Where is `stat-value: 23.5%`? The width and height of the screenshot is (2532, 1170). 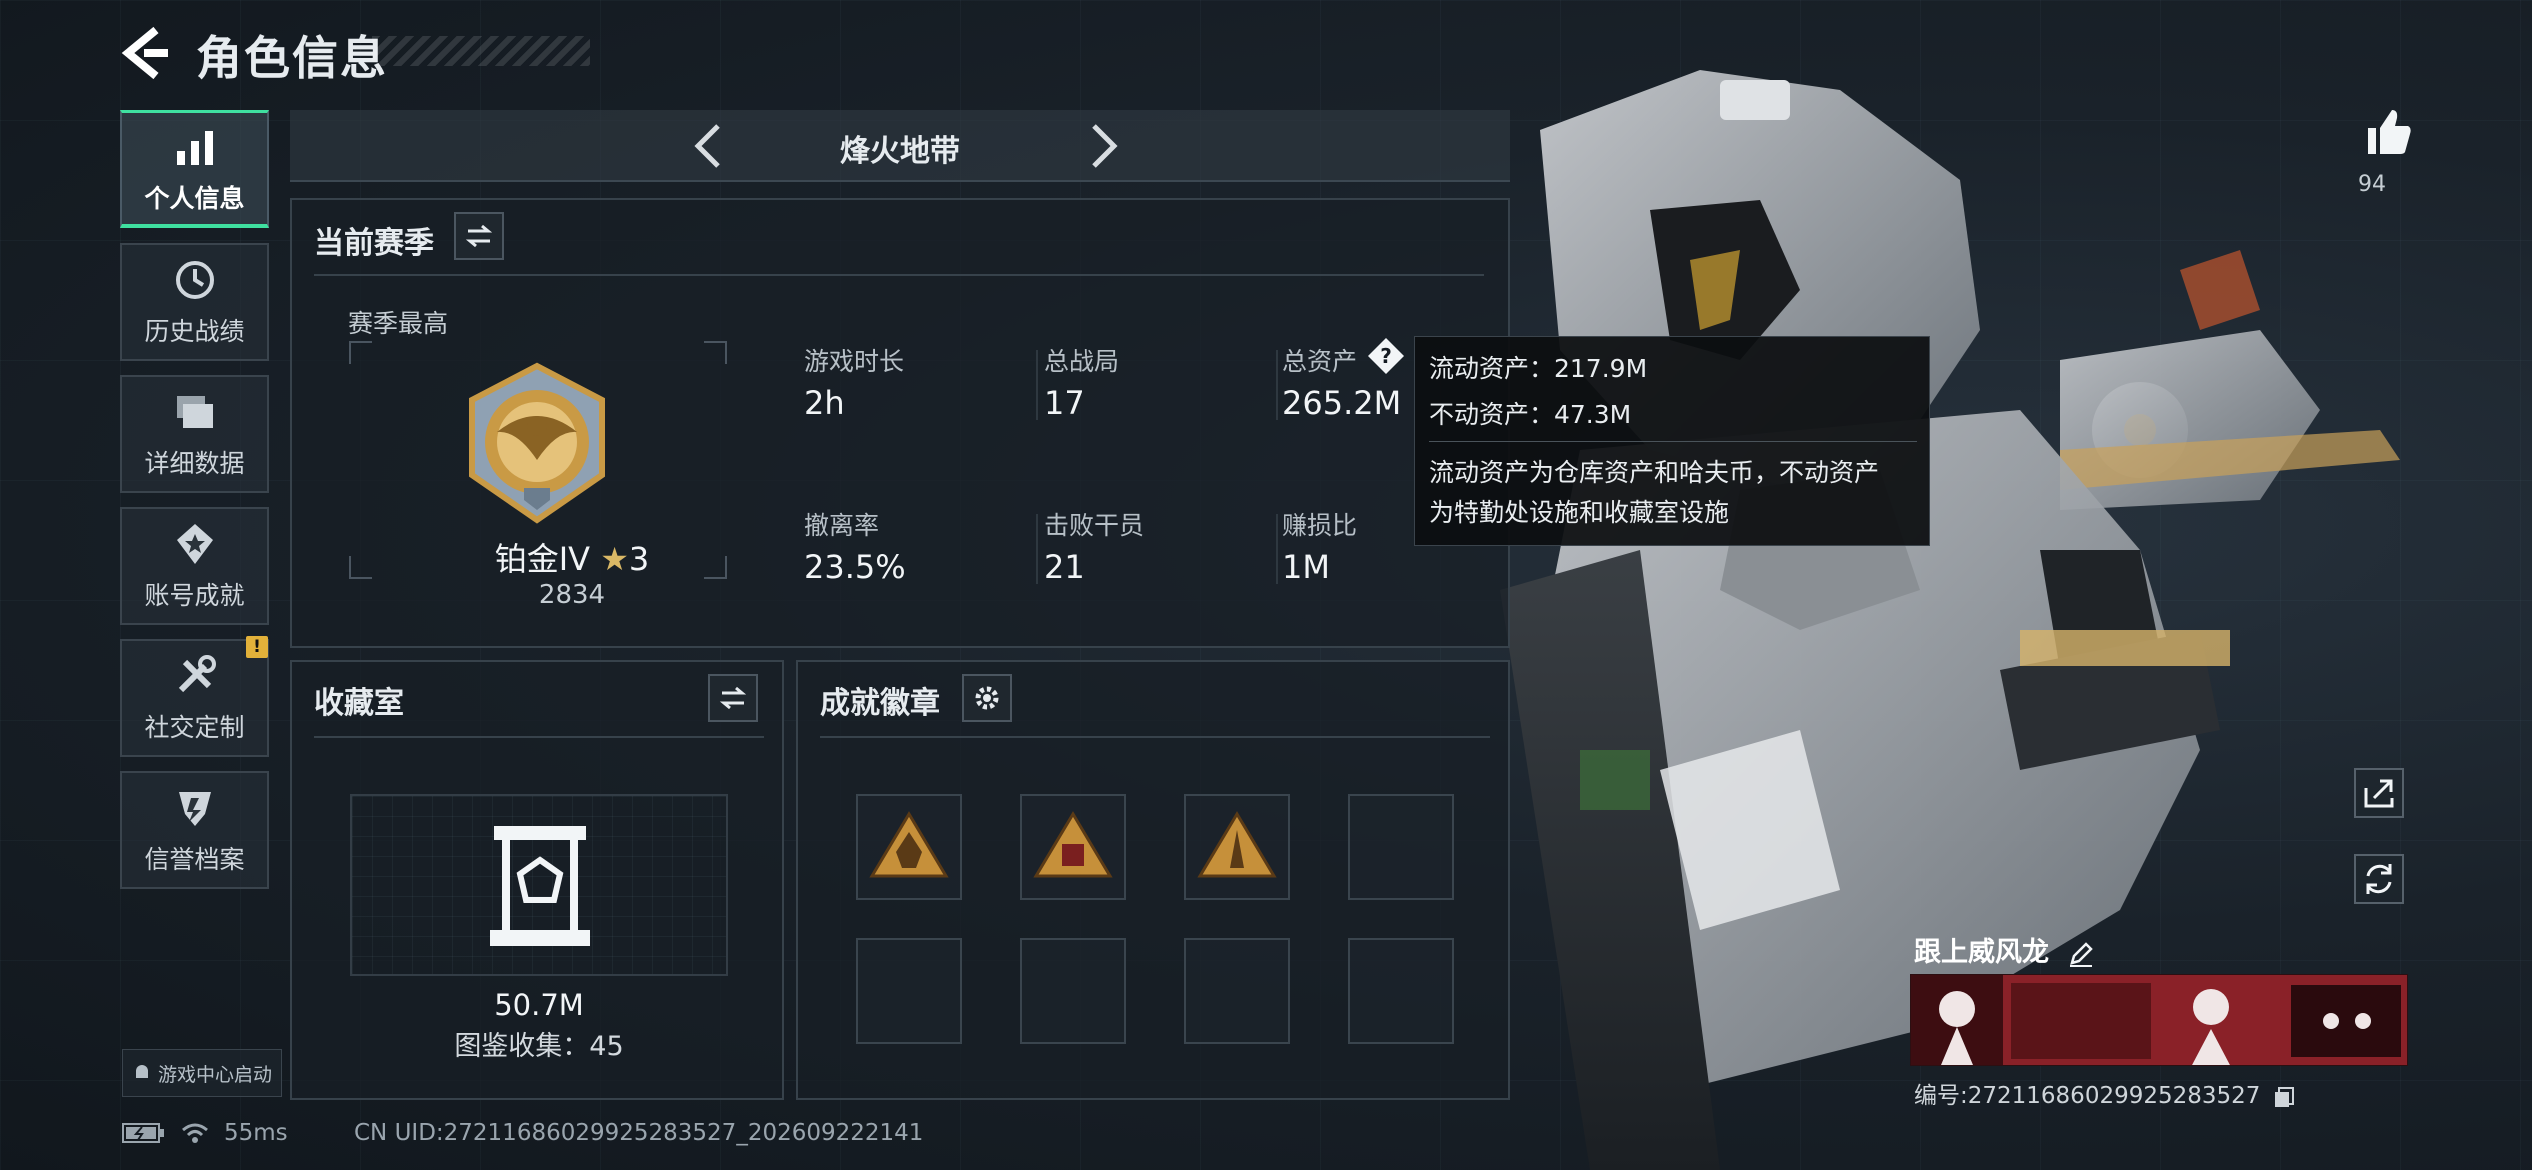
stat-value: 23.5% is located at coordinates (855, 567).